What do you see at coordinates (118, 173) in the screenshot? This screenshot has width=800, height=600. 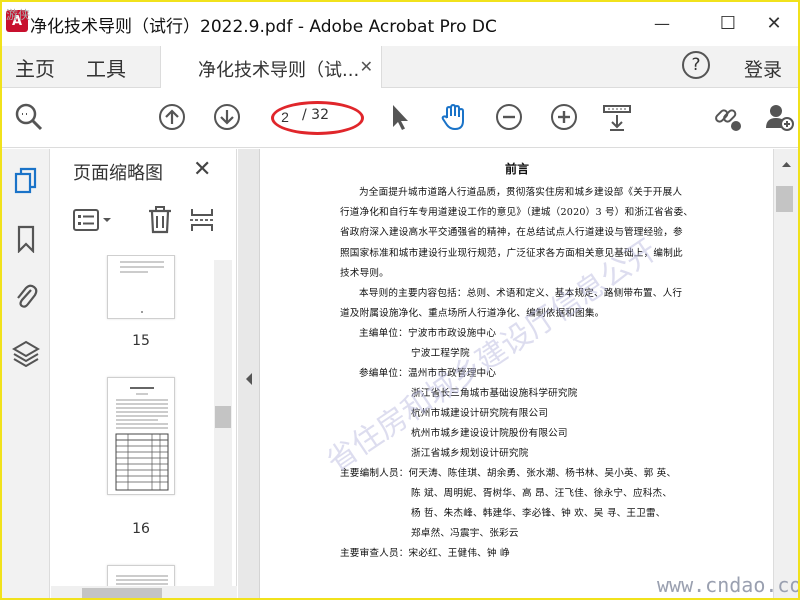 I see `panel-title: 页面缩略图` at bounding box center [118, 173].